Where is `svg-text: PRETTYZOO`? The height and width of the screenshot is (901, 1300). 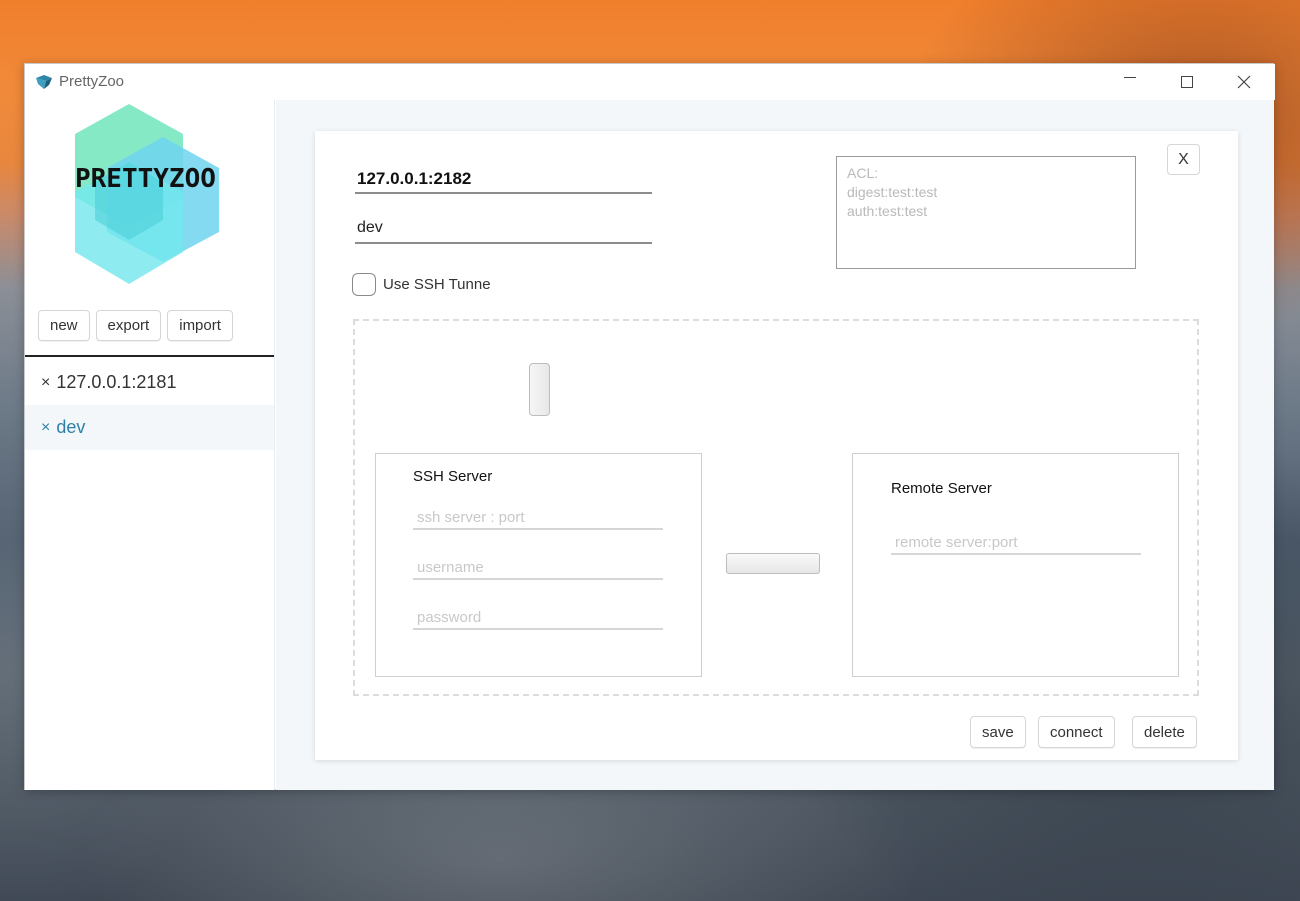
svg-text: PRETTYZOO is located at coordinates (145, 179).